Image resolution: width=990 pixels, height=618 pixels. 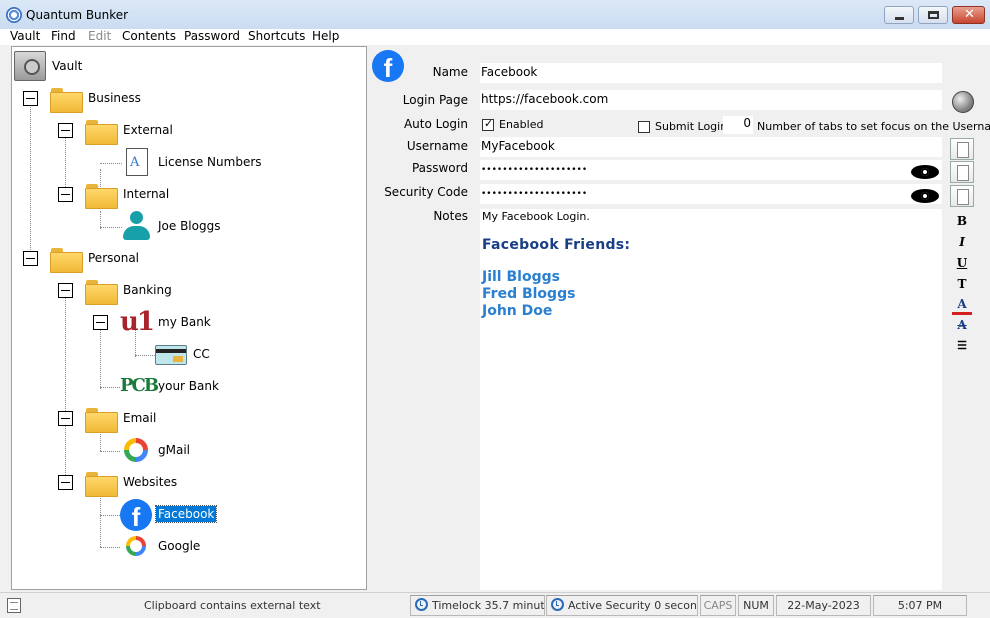 What do you see at coordinates (756, 605) in the screenshot?
I see `num-indicator: NUM` at bounding box center [756, 605].